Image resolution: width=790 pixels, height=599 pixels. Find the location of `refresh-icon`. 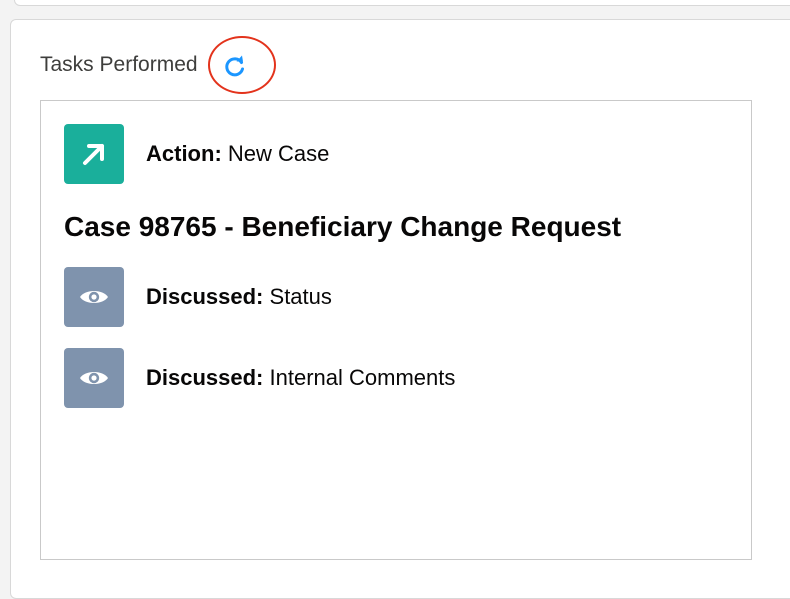

refresh-icon is located at coordinates (234, 66).